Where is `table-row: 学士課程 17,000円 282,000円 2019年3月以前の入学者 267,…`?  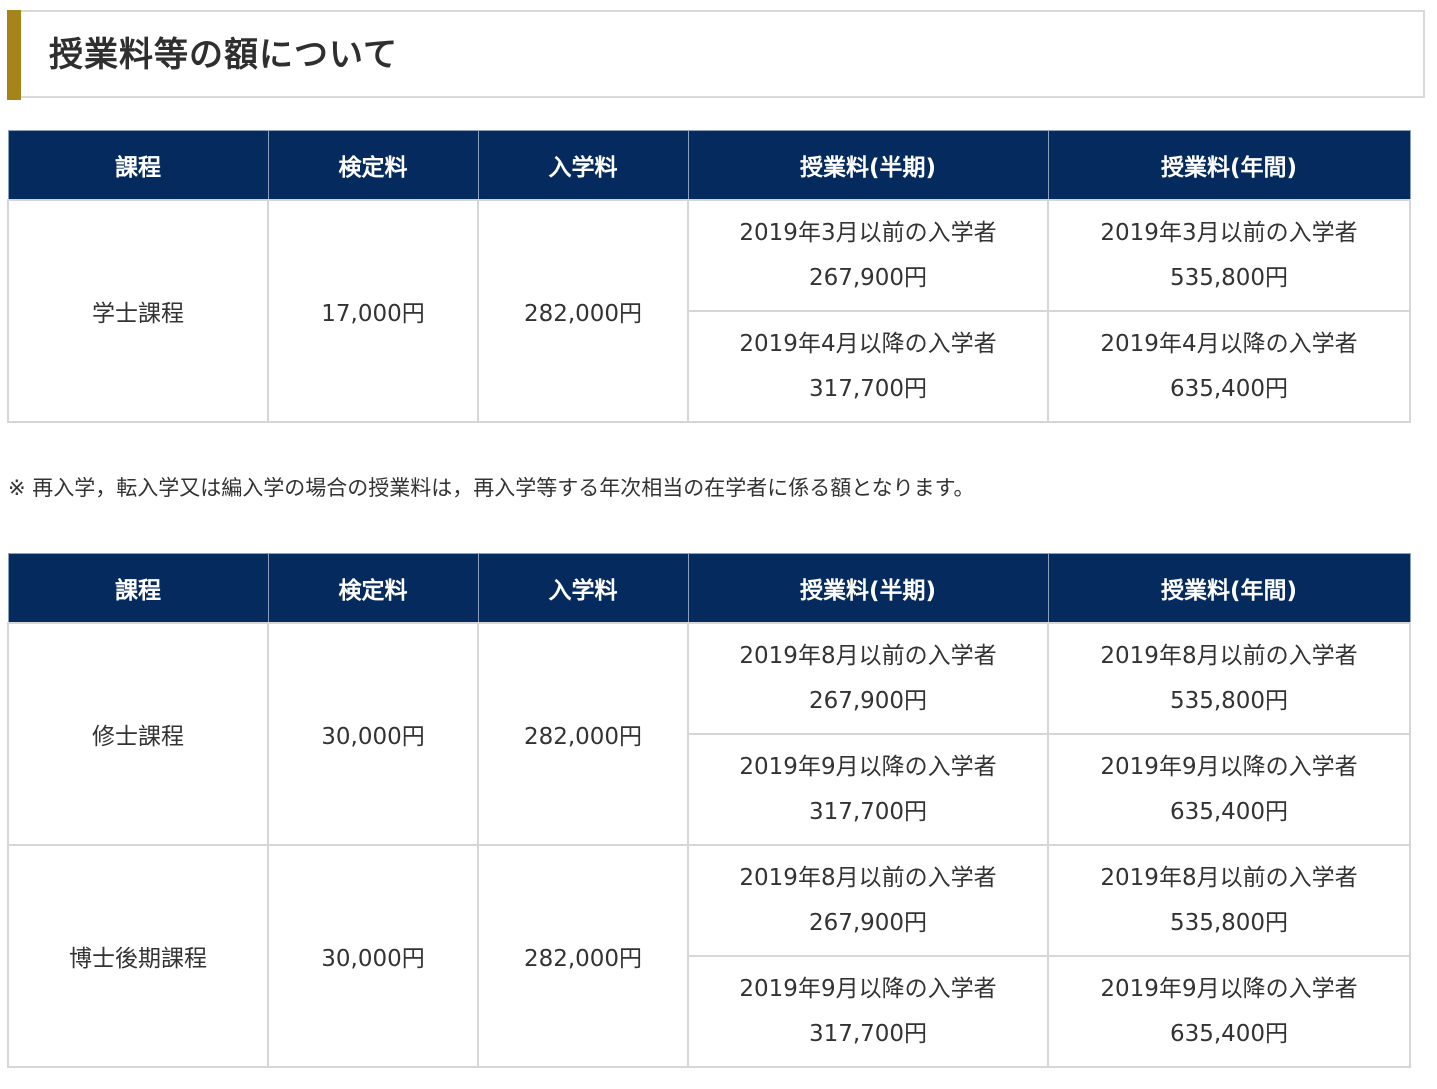
table-row: 学士課程 17,000円 282,000円 2019年3月以前の入学者 267,… is located at coordinates (709, 255).